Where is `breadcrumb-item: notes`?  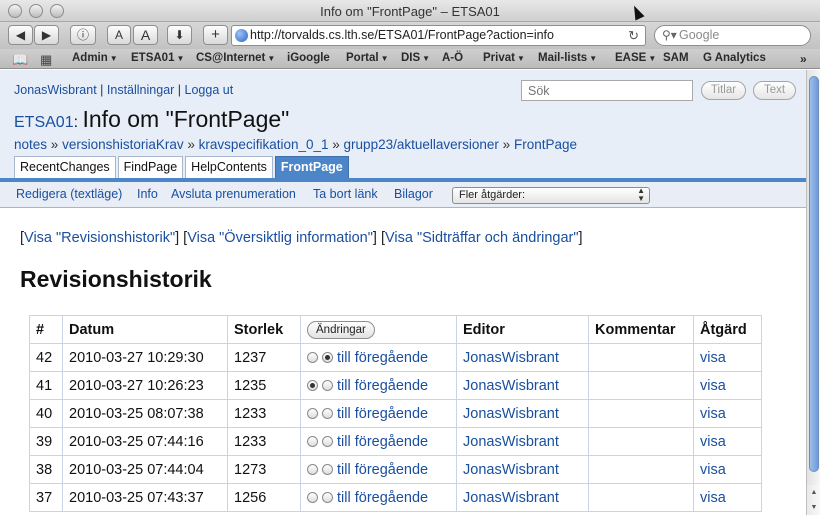 breadcrumb-item: notes is located at coordinates (30, 144).